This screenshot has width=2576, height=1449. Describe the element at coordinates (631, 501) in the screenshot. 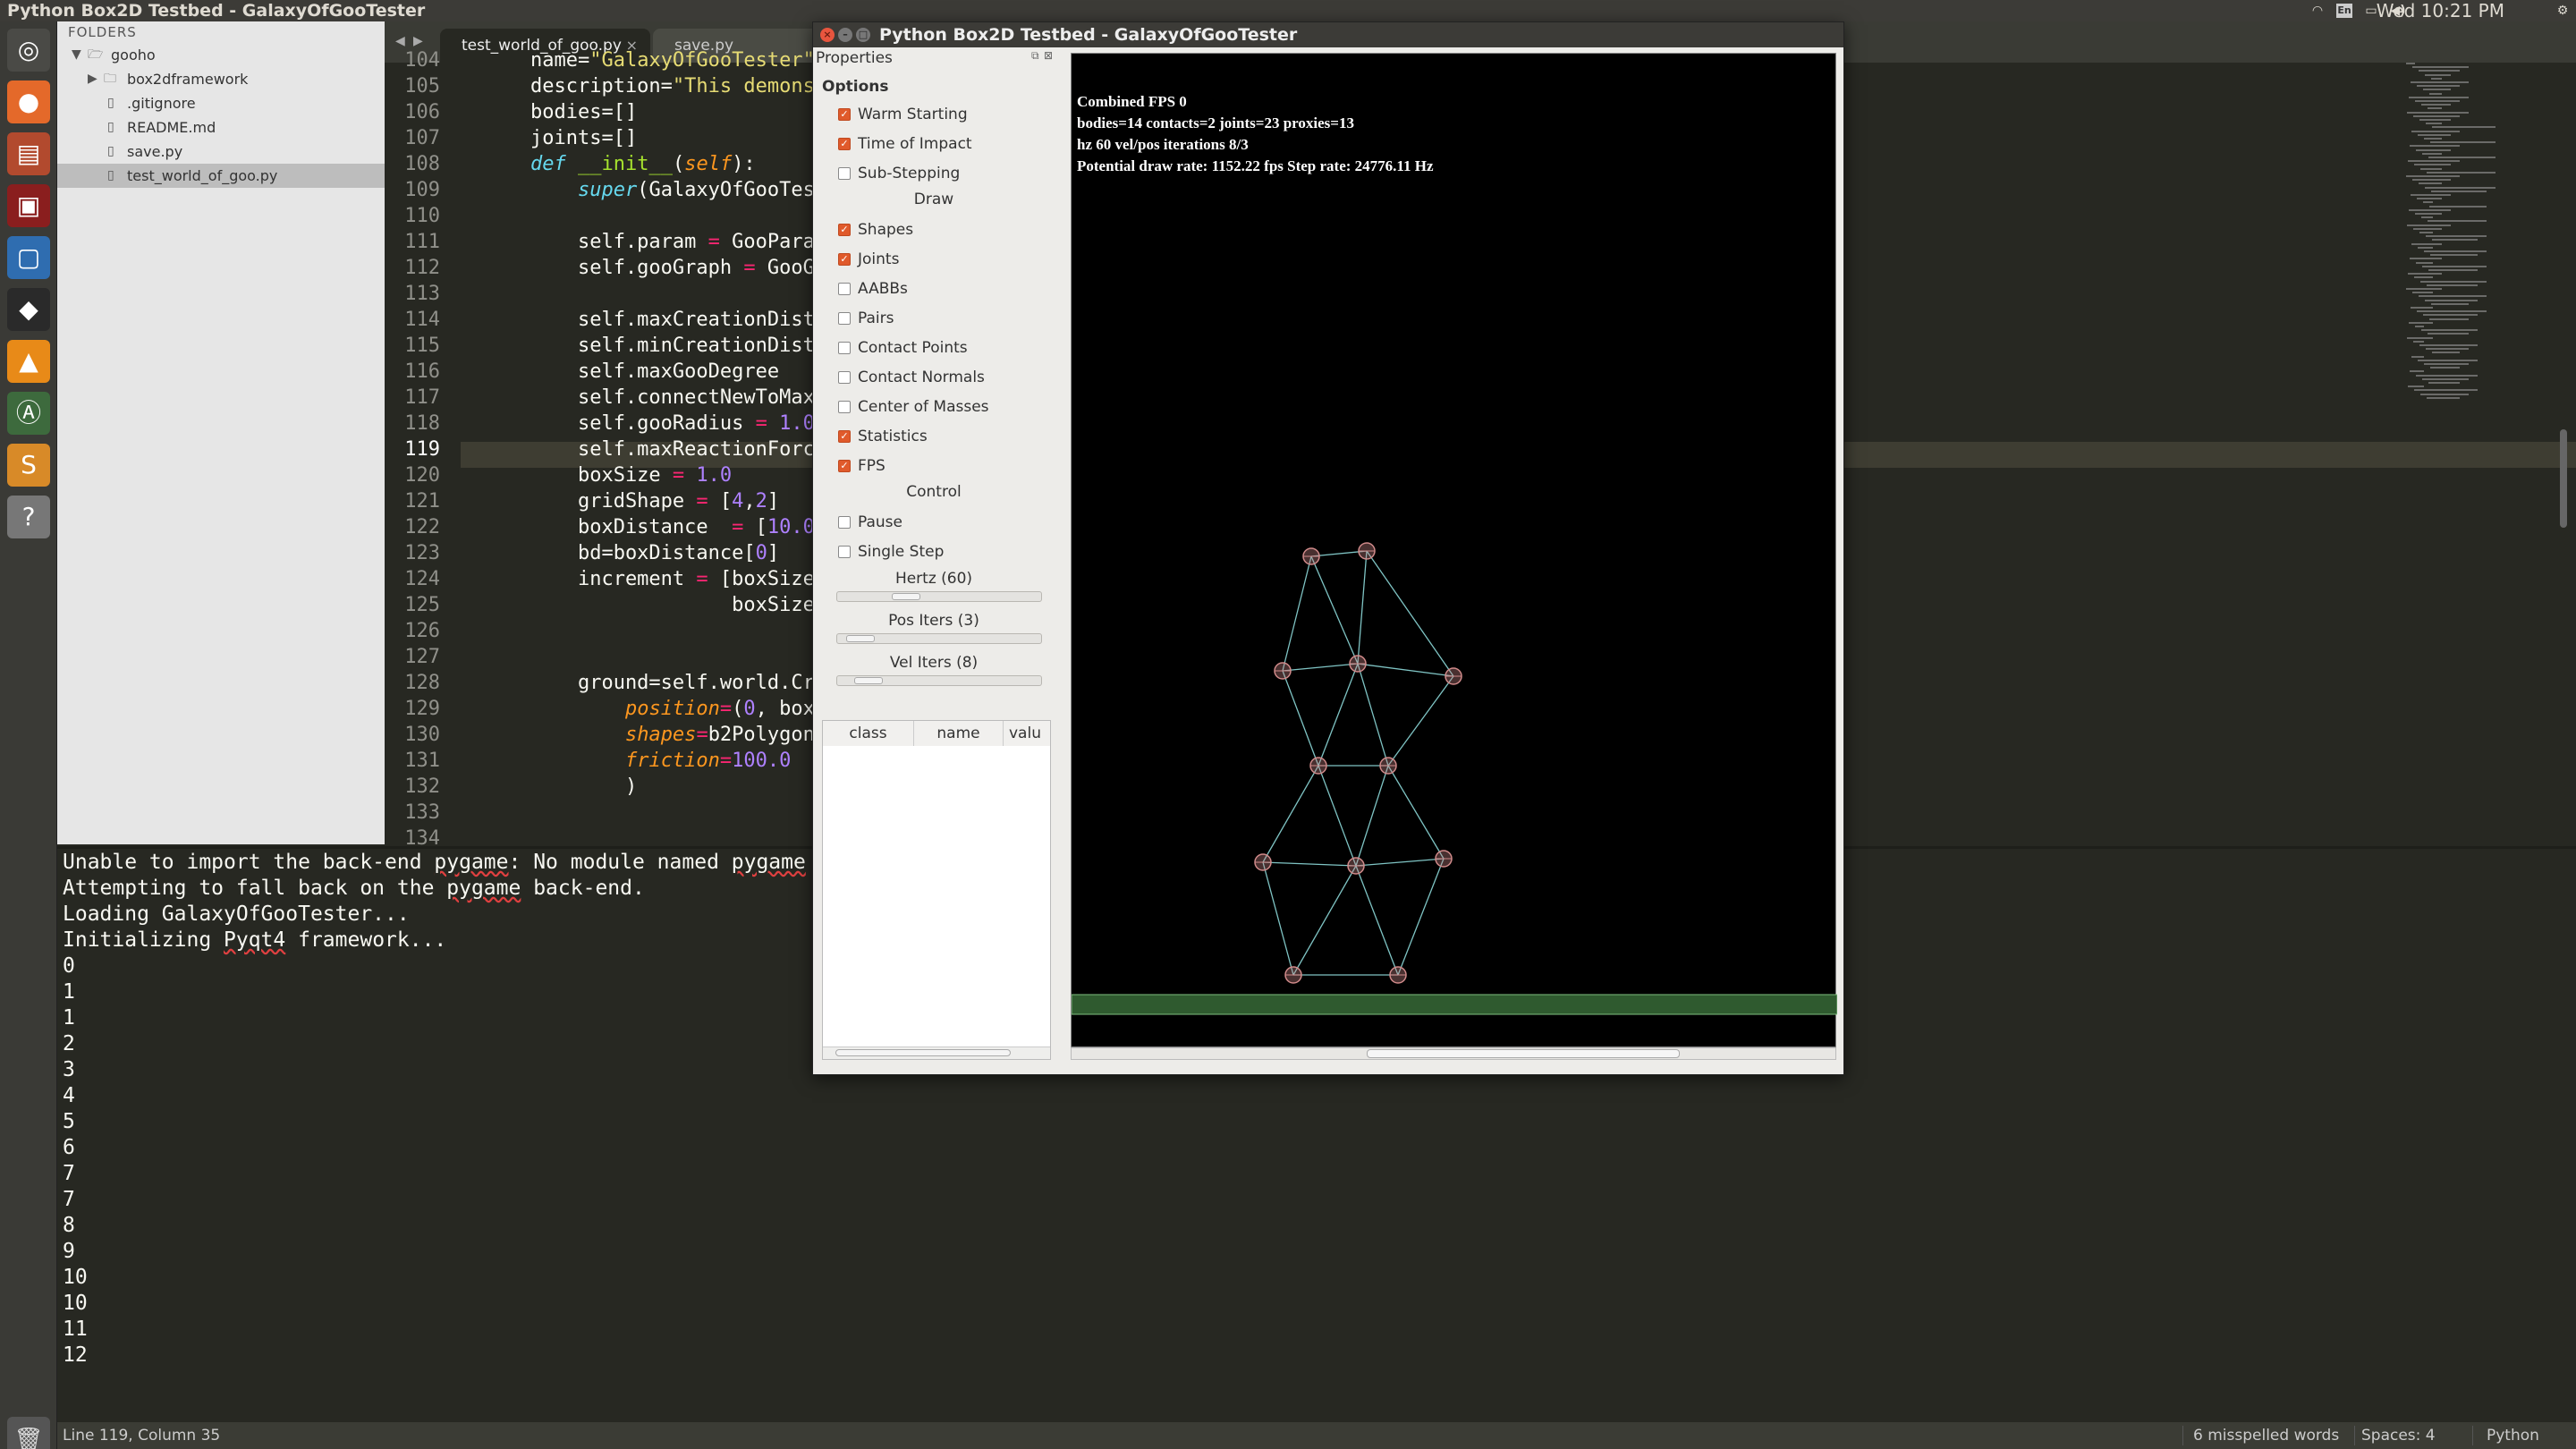

I see `code-line: gridShape = [4,2]` at that location.